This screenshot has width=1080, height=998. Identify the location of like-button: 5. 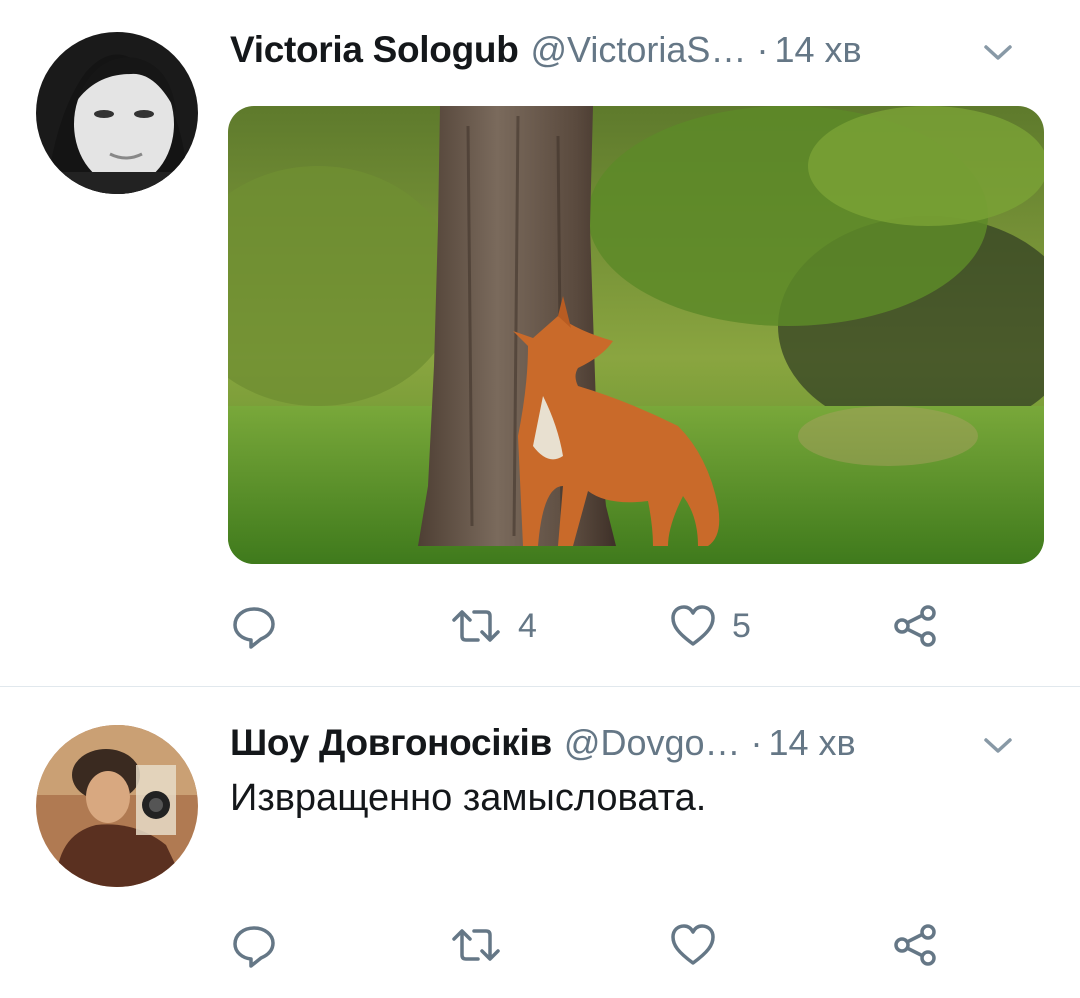
(709, 626).